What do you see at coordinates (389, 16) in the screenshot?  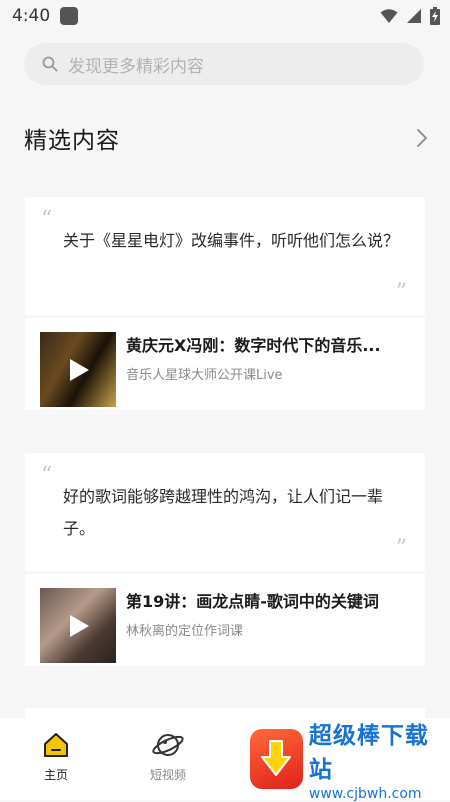 I see `wifi-icon` at bounding box center [389, 16].